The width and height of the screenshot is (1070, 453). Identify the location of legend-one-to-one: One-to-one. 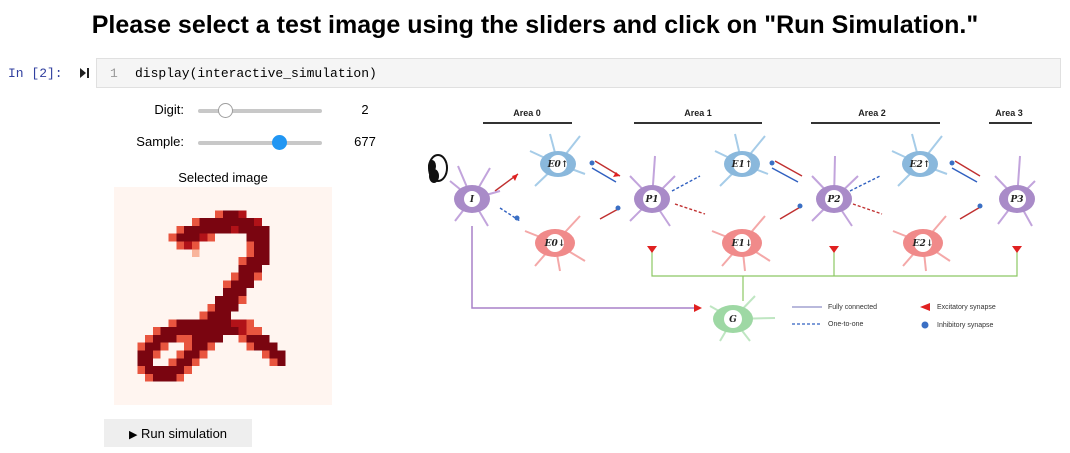
(846, 324).